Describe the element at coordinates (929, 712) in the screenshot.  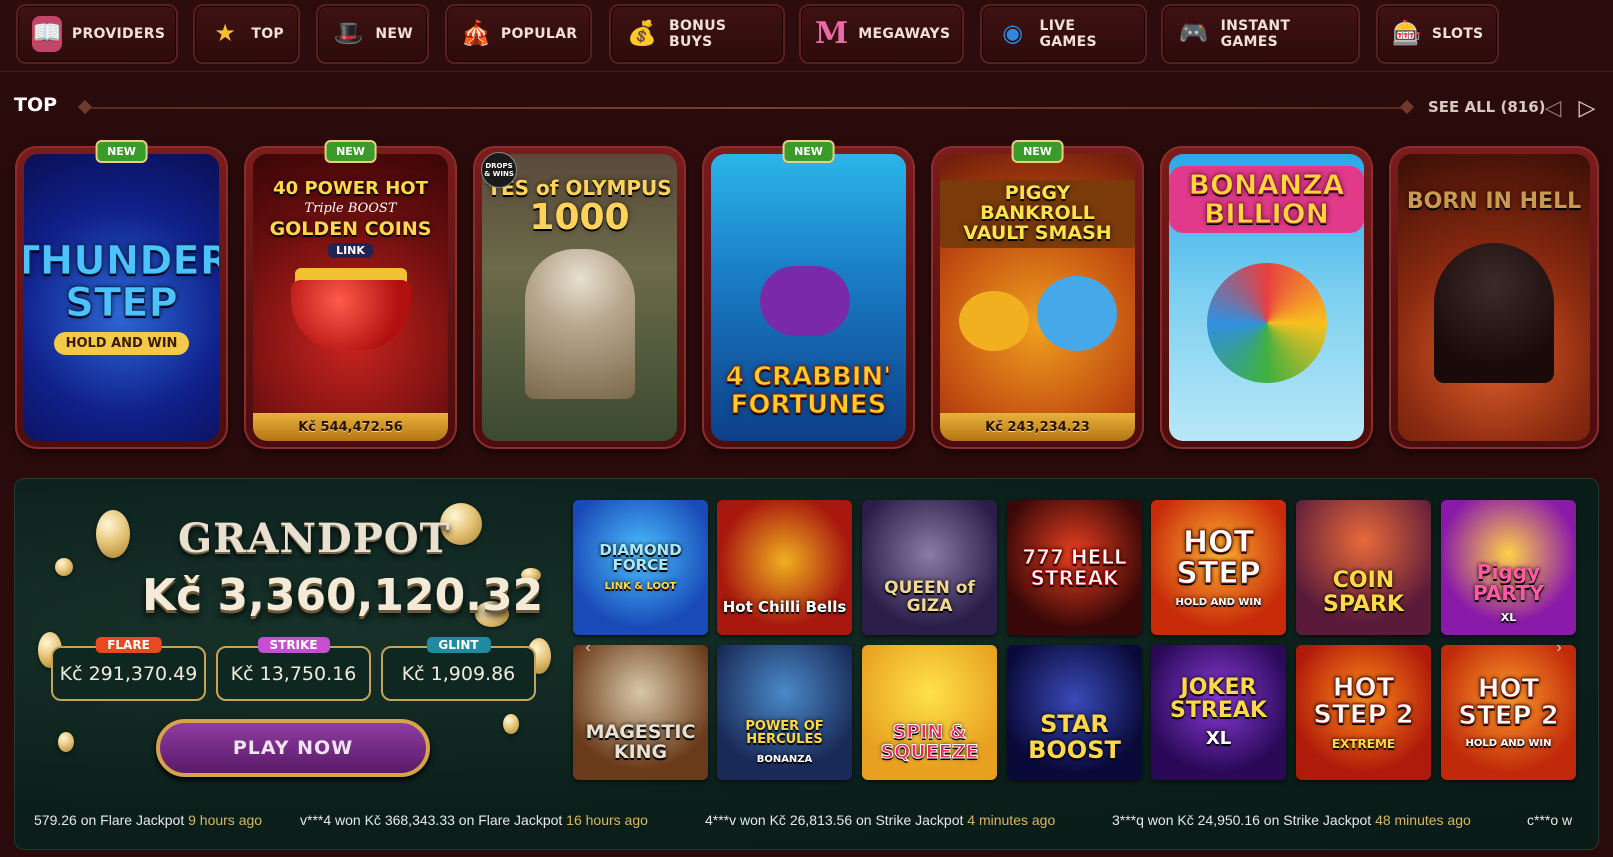
I see `game-tile-spin-squeeze: SPIN & SQUEEZE` at that location.